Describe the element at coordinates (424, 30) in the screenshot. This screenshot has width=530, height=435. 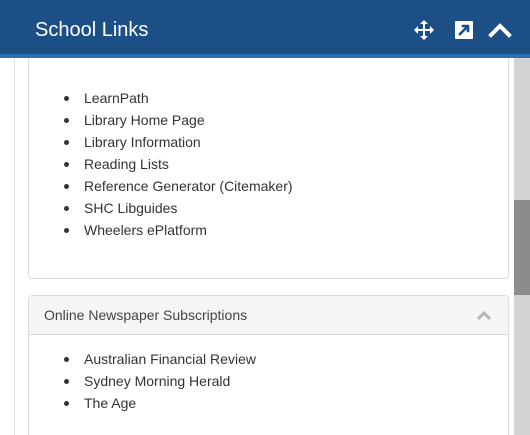
I see `move-icon` at that location.